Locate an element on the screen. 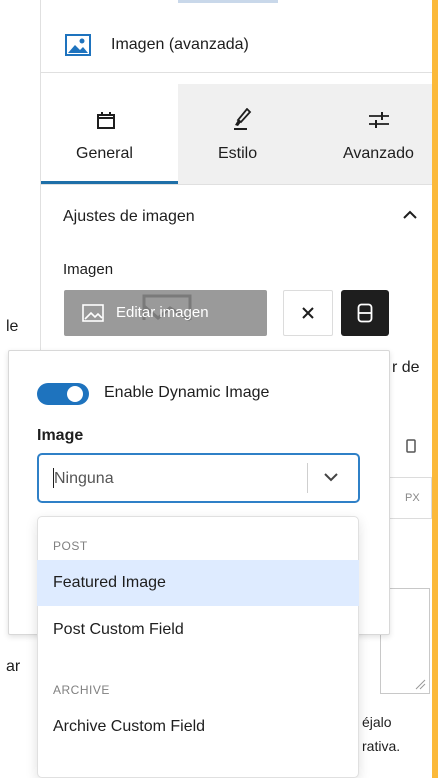 This screenshot has height=778, width=438. dynamic-data-button is located at coordinates (365, 313).